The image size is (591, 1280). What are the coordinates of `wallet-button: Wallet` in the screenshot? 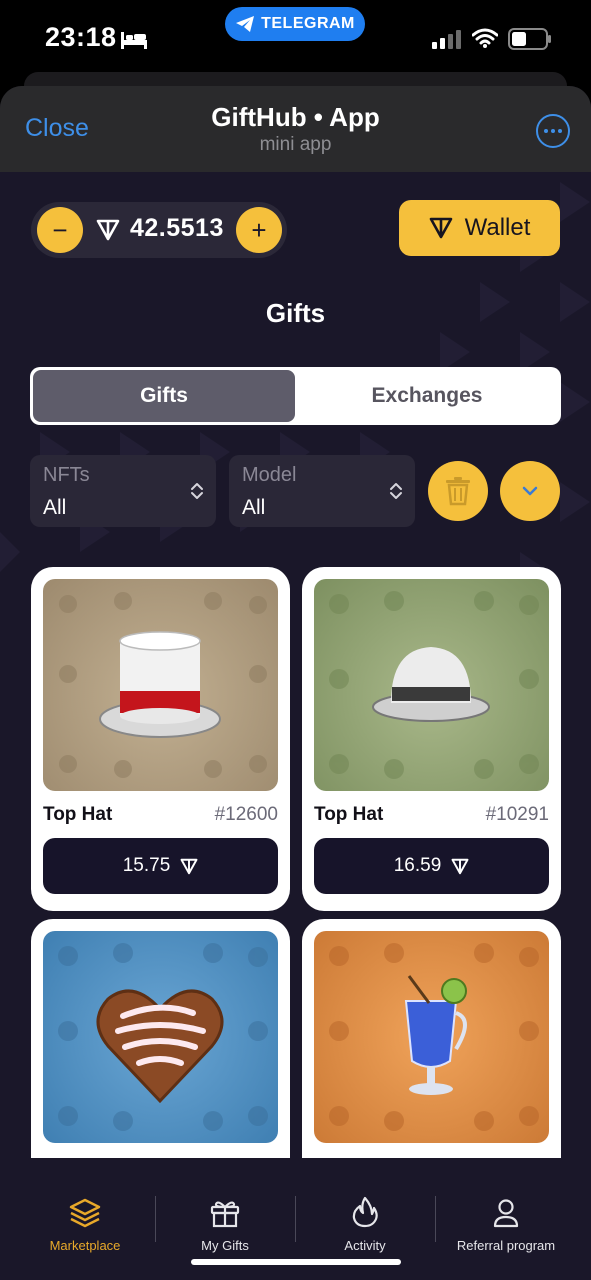 It's located at (479, 228).